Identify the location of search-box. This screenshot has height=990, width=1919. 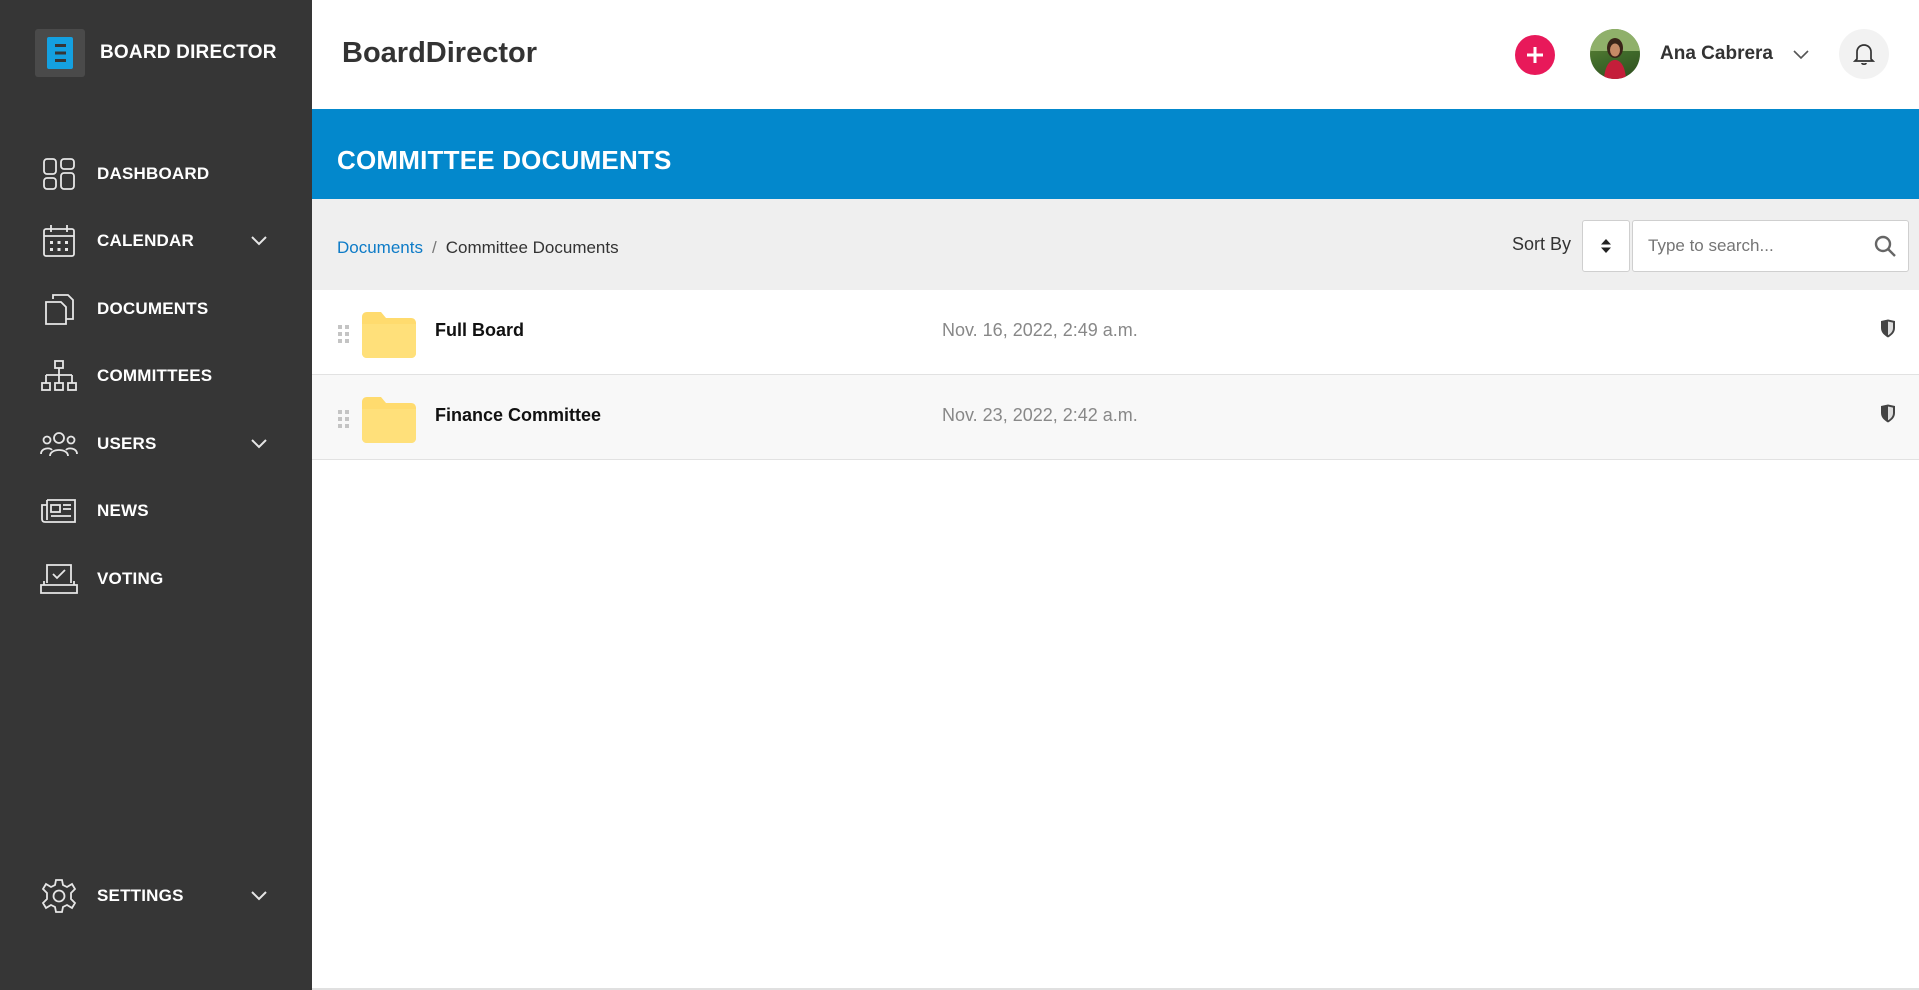
(1770, 246).